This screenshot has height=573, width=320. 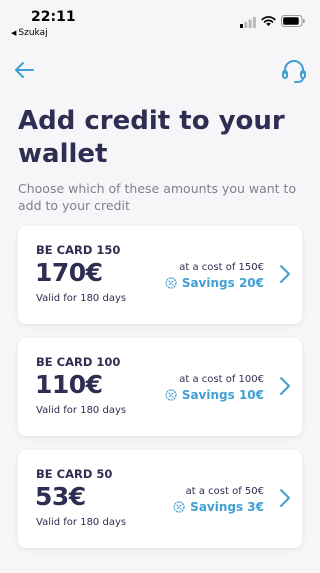 What do you see at coordinates (24, 70) in the screenshot?
I see `arrow-left-icon` at bounding box center [24, 70].